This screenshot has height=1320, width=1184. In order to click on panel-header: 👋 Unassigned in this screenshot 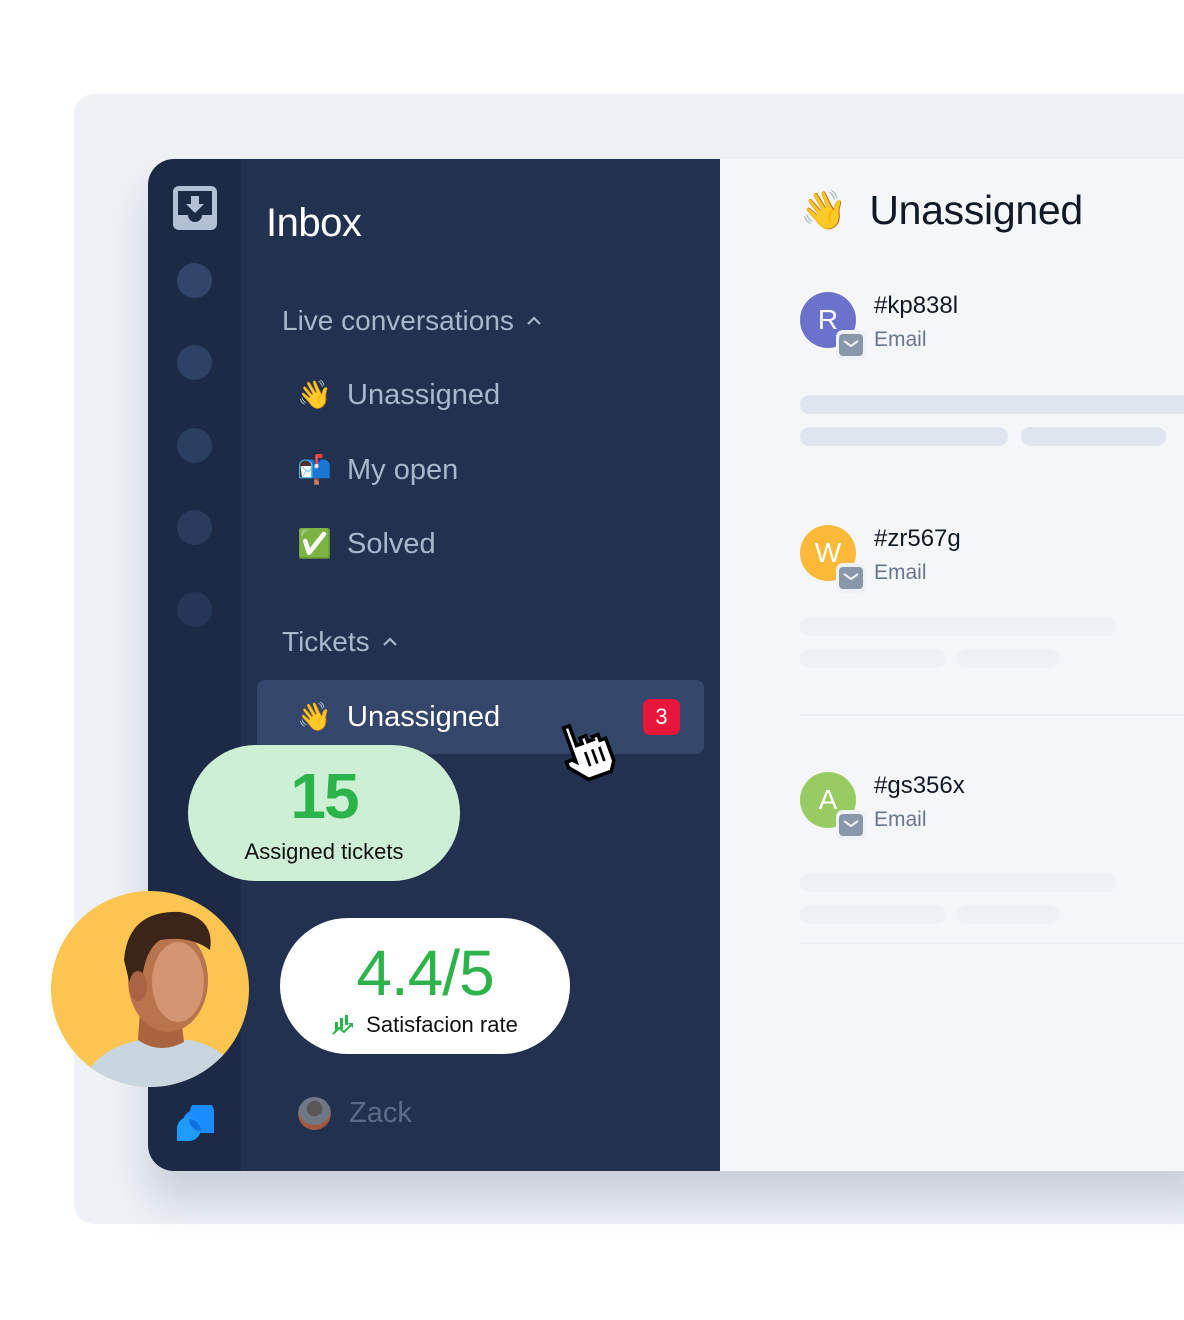, I will do `click(941, 210)`.